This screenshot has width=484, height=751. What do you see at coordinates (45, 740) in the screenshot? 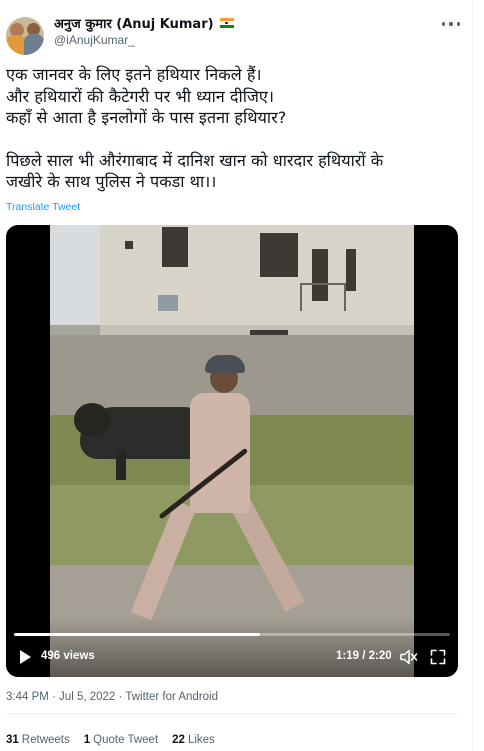
I see `retweets-label: Retweets` at bounding box center [45, 740].